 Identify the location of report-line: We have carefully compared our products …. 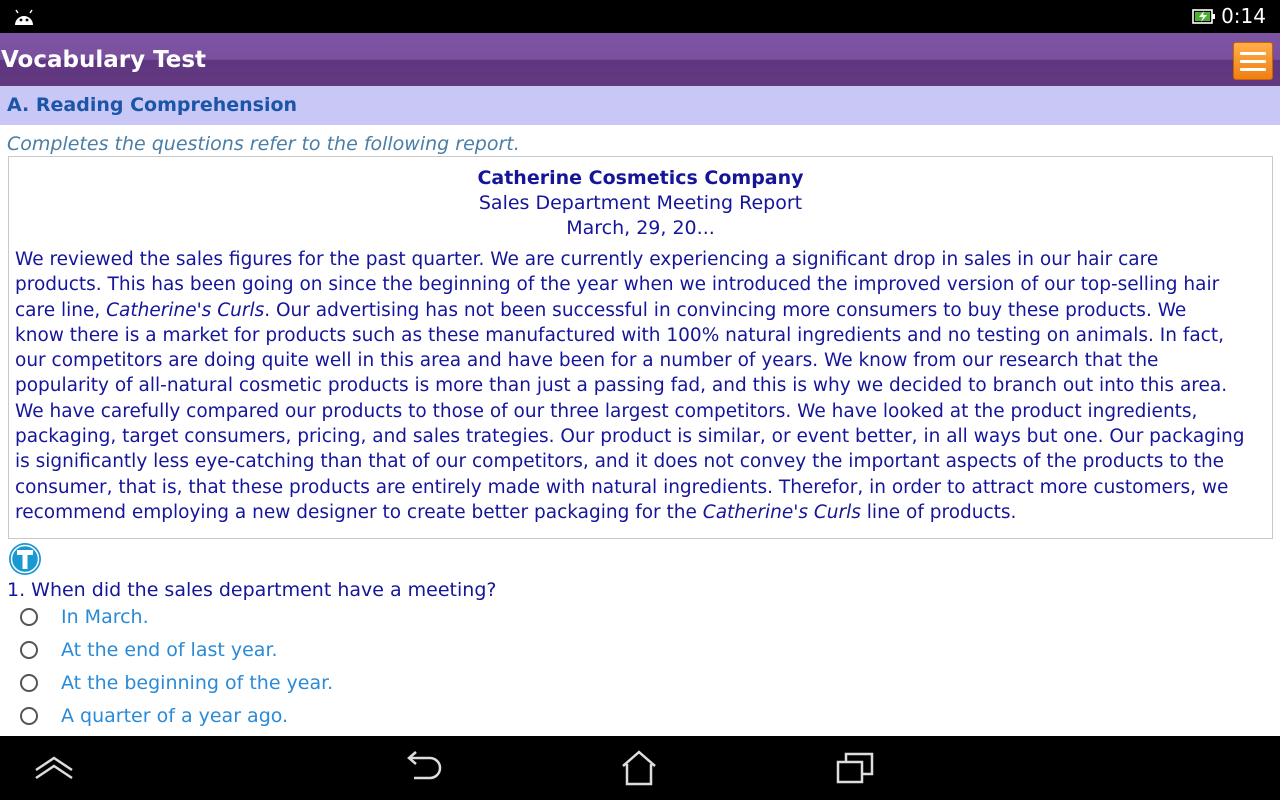
(606, 411).